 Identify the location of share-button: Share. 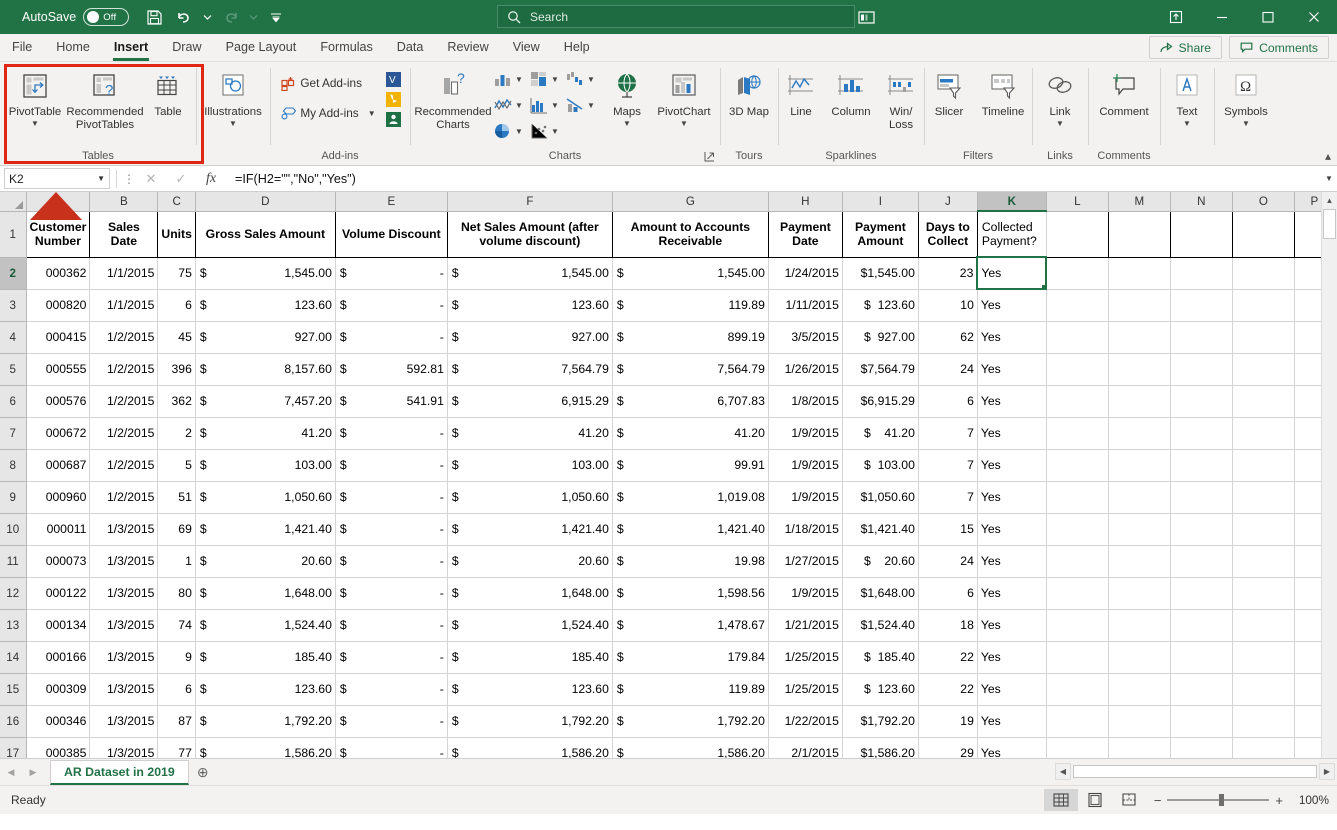
(1185, 47).